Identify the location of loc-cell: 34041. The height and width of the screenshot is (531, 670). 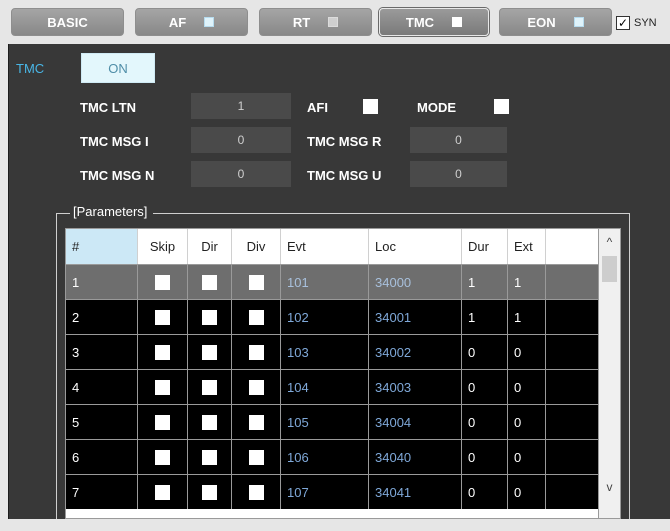
(415, 492).